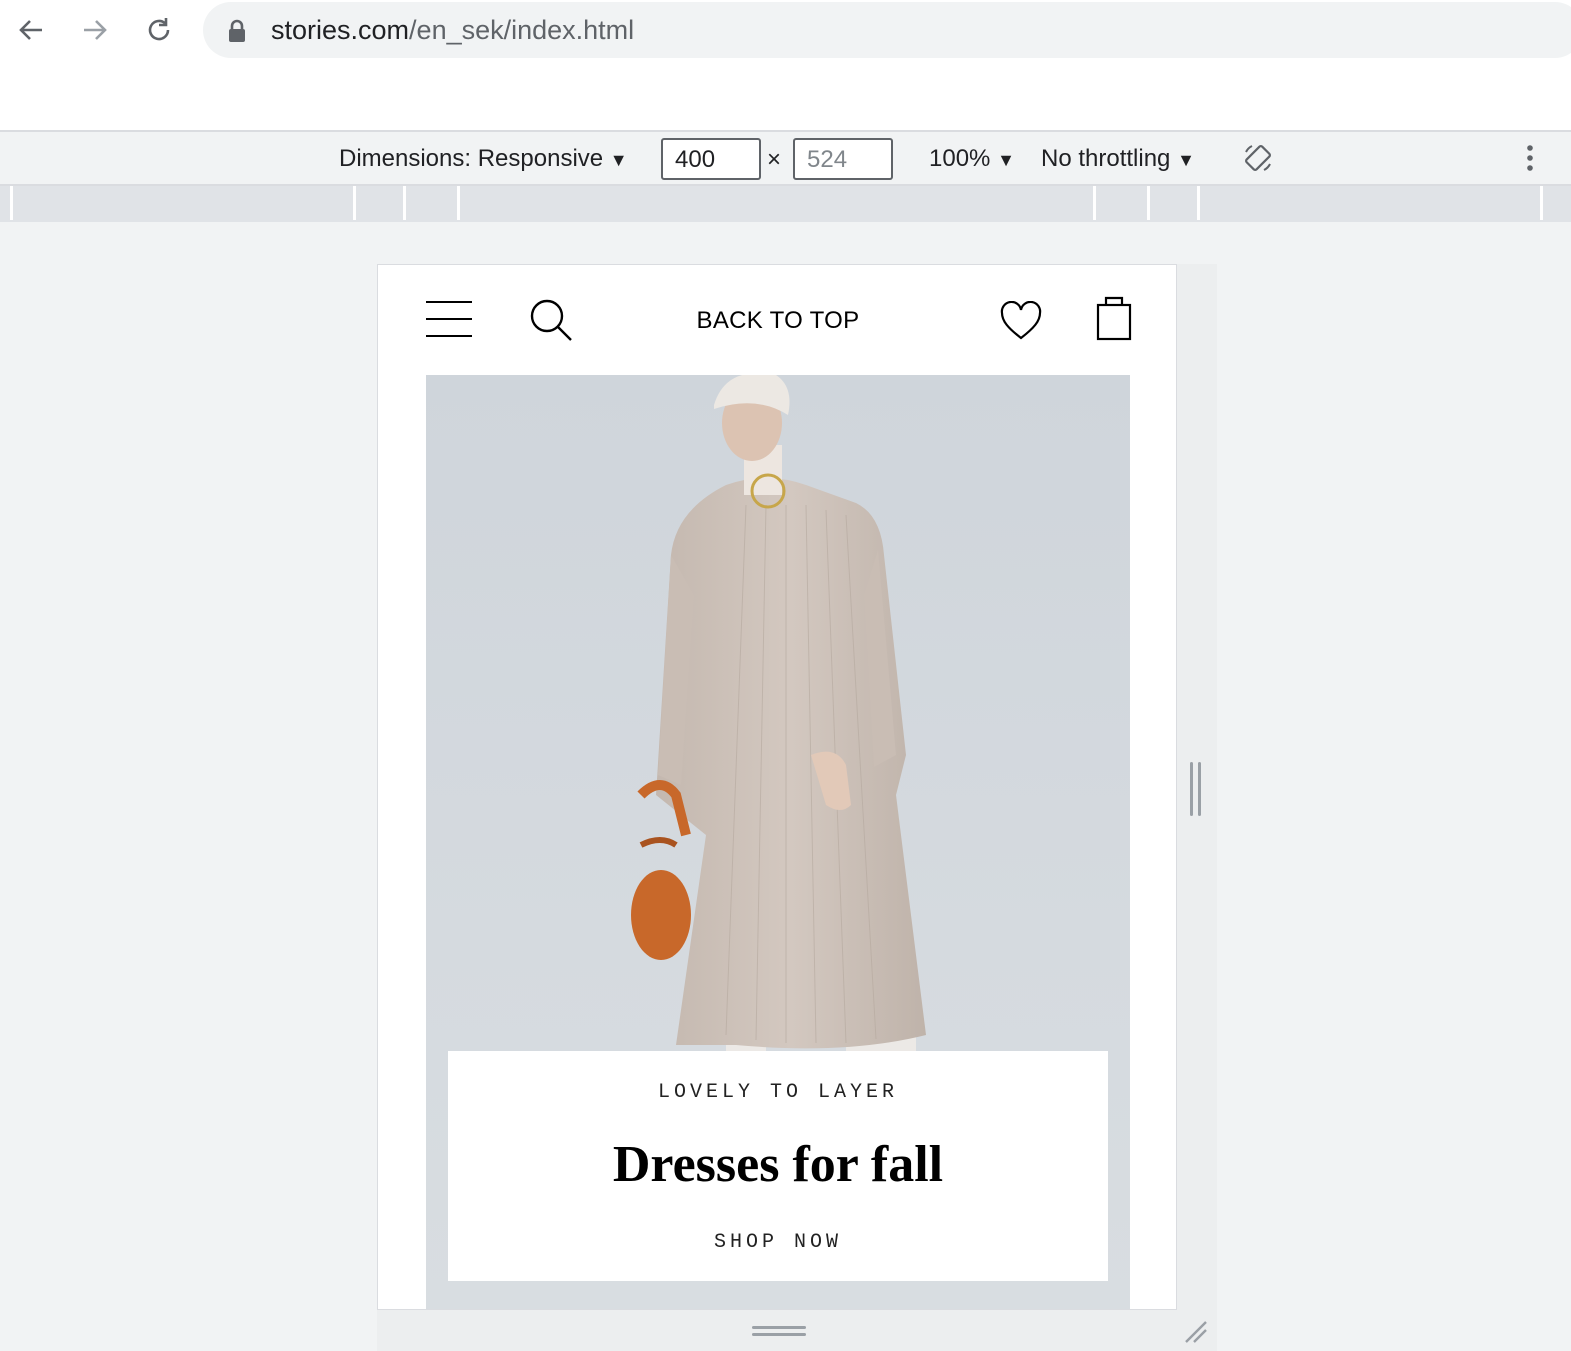 This screenshot has height=1351, width=1571. I want to click on height-input: 524, so click(843, 159).